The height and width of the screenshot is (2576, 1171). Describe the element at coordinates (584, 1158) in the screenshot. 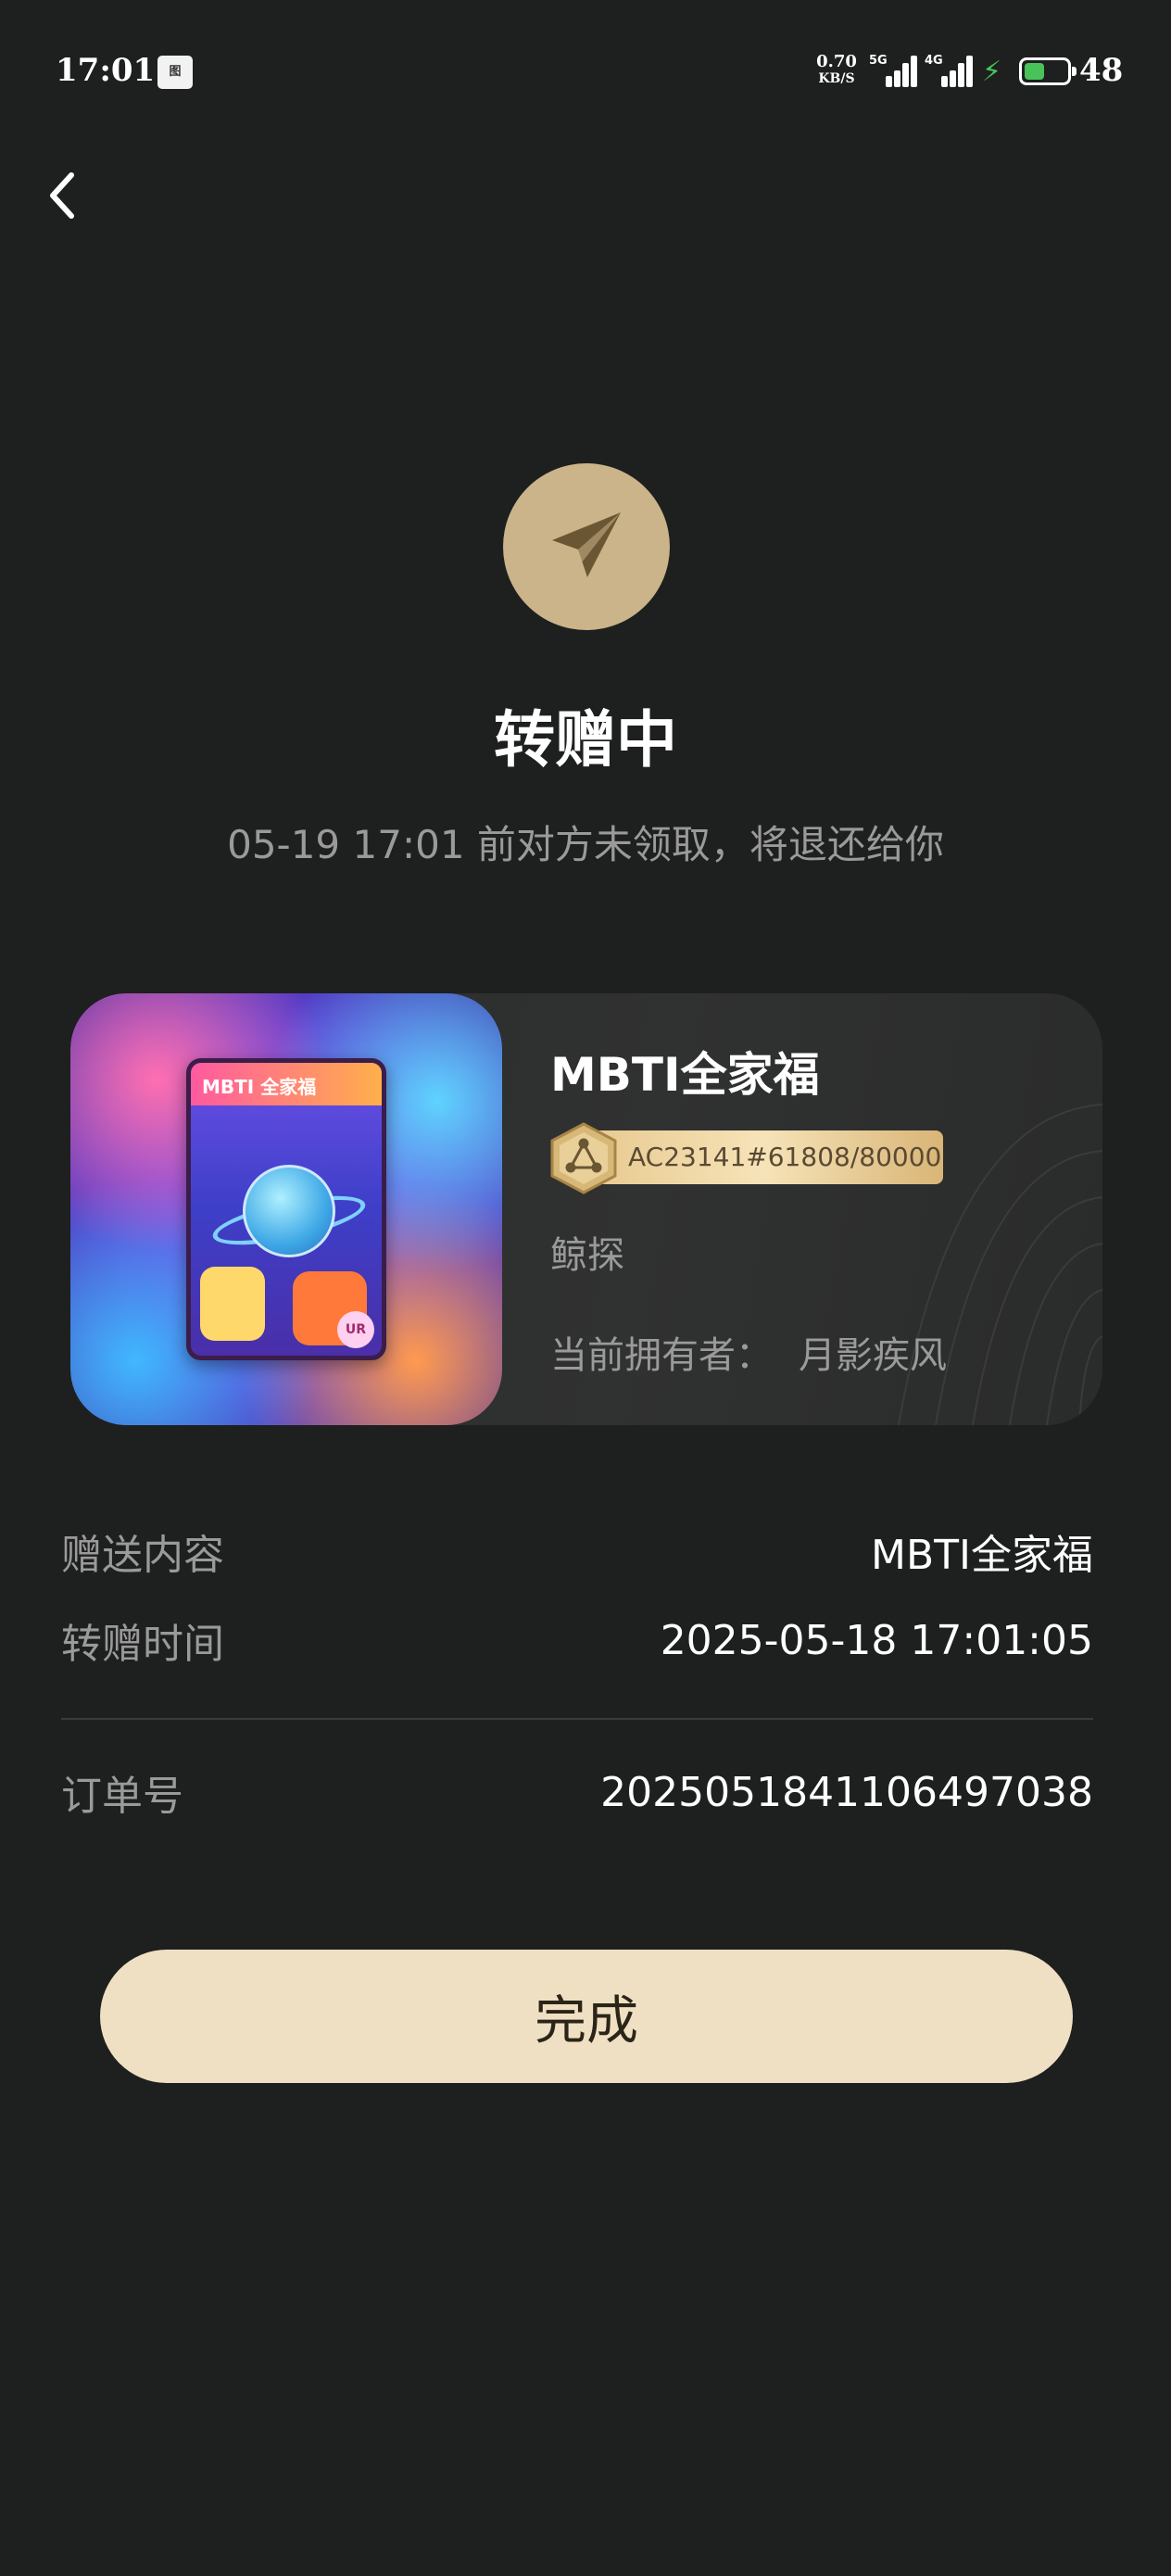

I see `blockchain-hex-icon` at that location.